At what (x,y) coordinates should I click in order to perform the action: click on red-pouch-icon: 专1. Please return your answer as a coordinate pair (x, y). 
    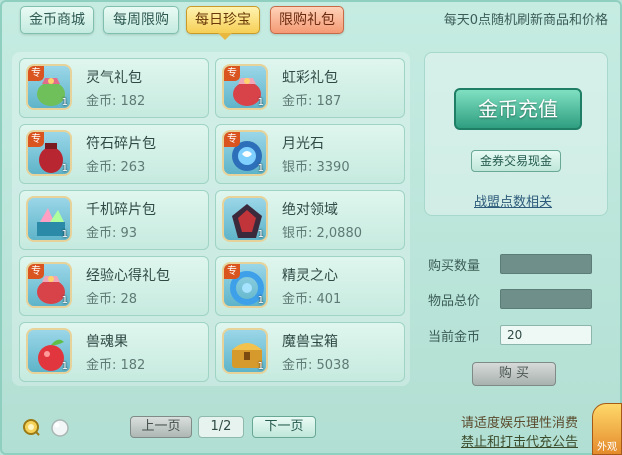
    Looking at the image, I should click on (49, 153).